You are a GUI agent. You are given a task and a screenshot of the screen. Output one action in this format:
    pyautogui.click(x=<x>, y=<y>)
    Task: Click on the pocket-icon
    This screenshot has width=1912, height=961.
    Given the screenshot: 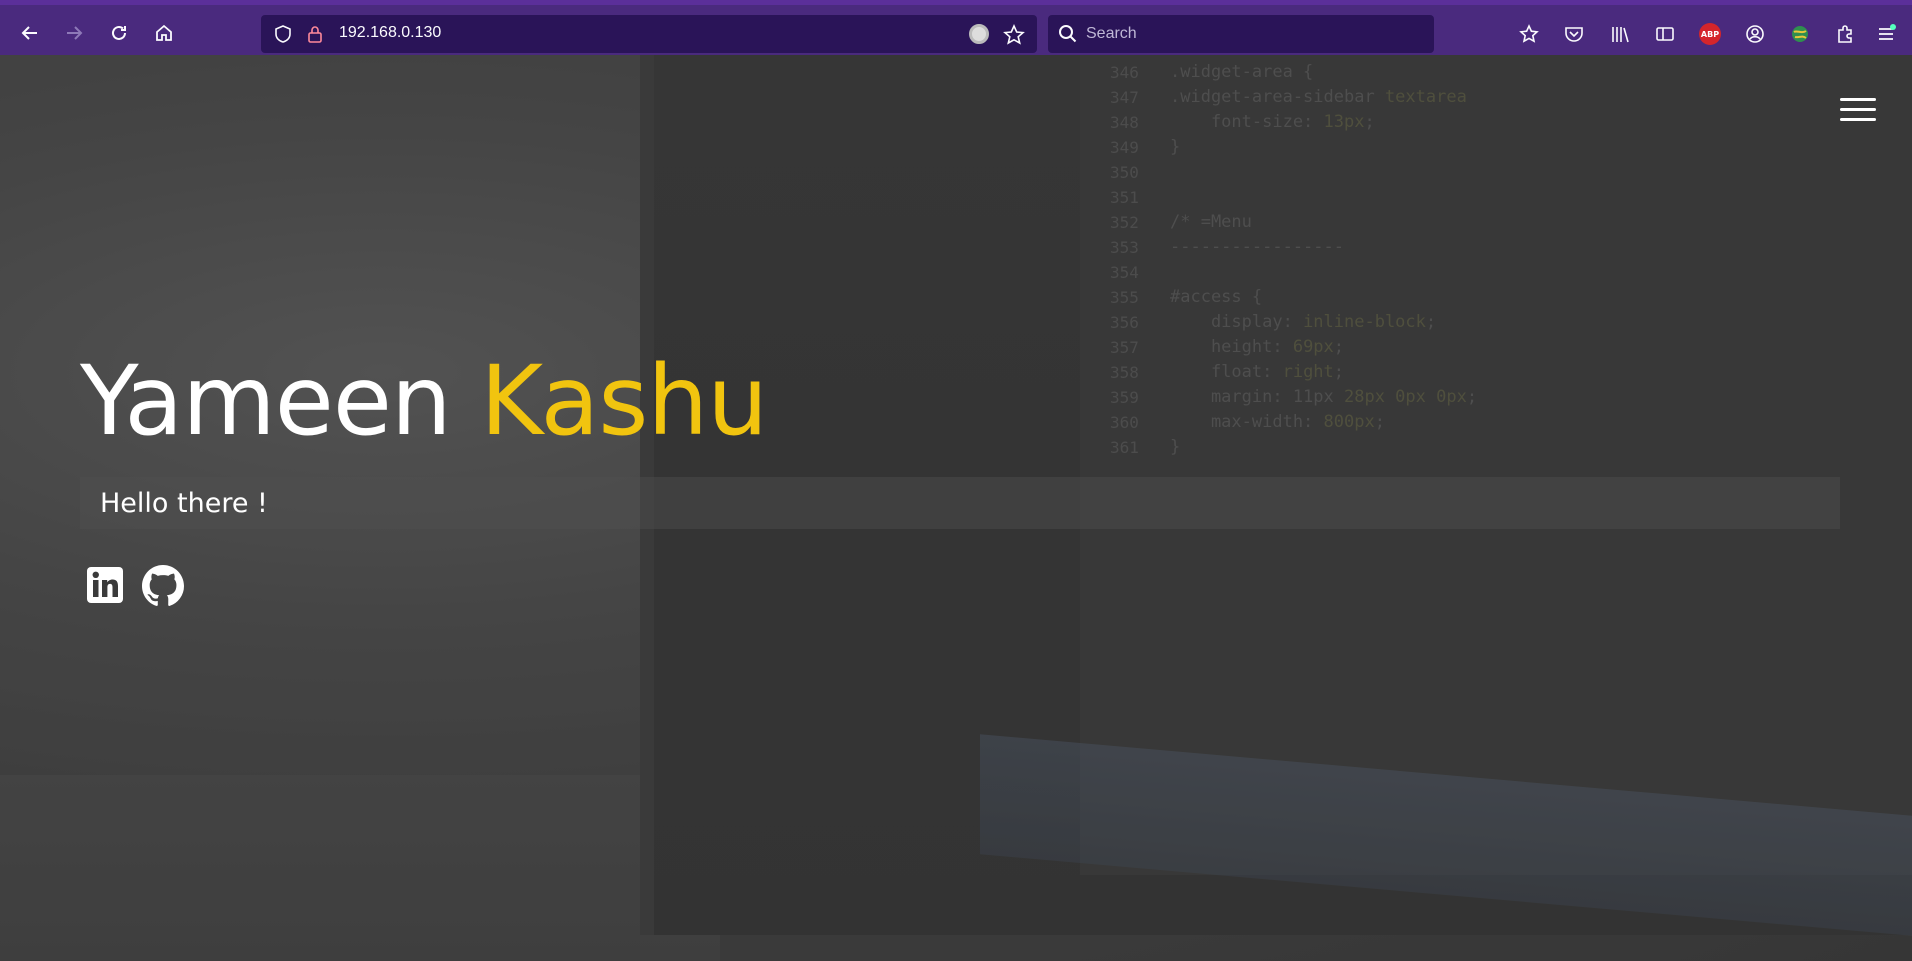 What is the action you would take?
    pyautogui.click(x=1574, y=34)
    